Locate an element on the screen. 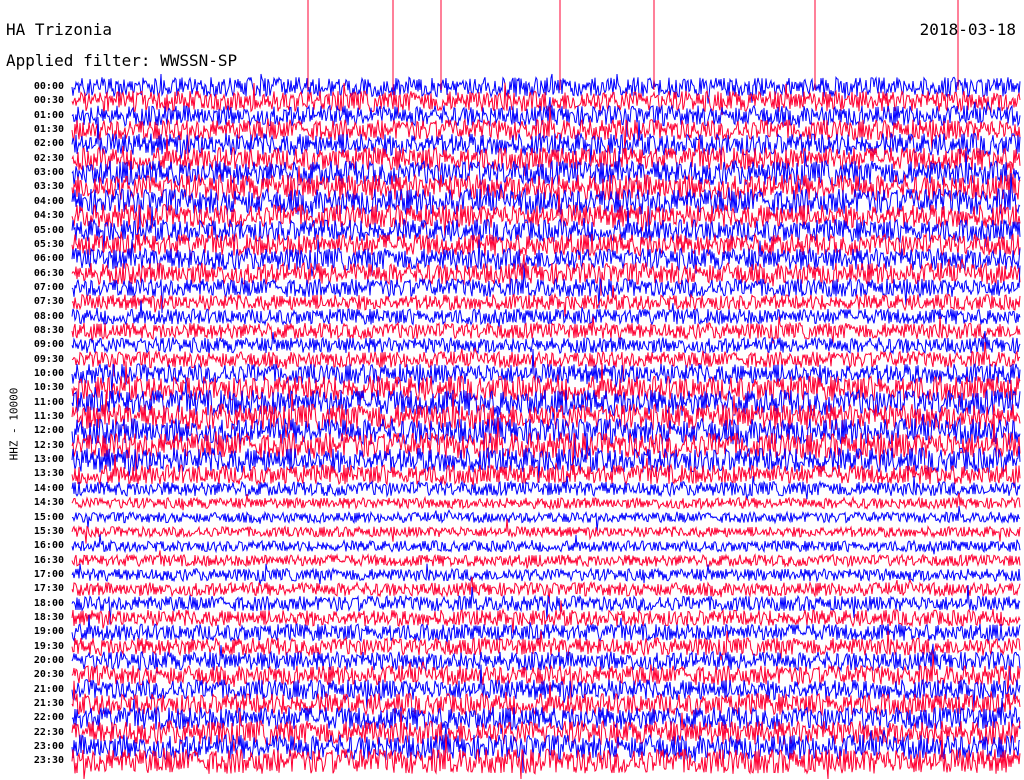  station-title: HA Trizonia is located at coordinates (59, 29).